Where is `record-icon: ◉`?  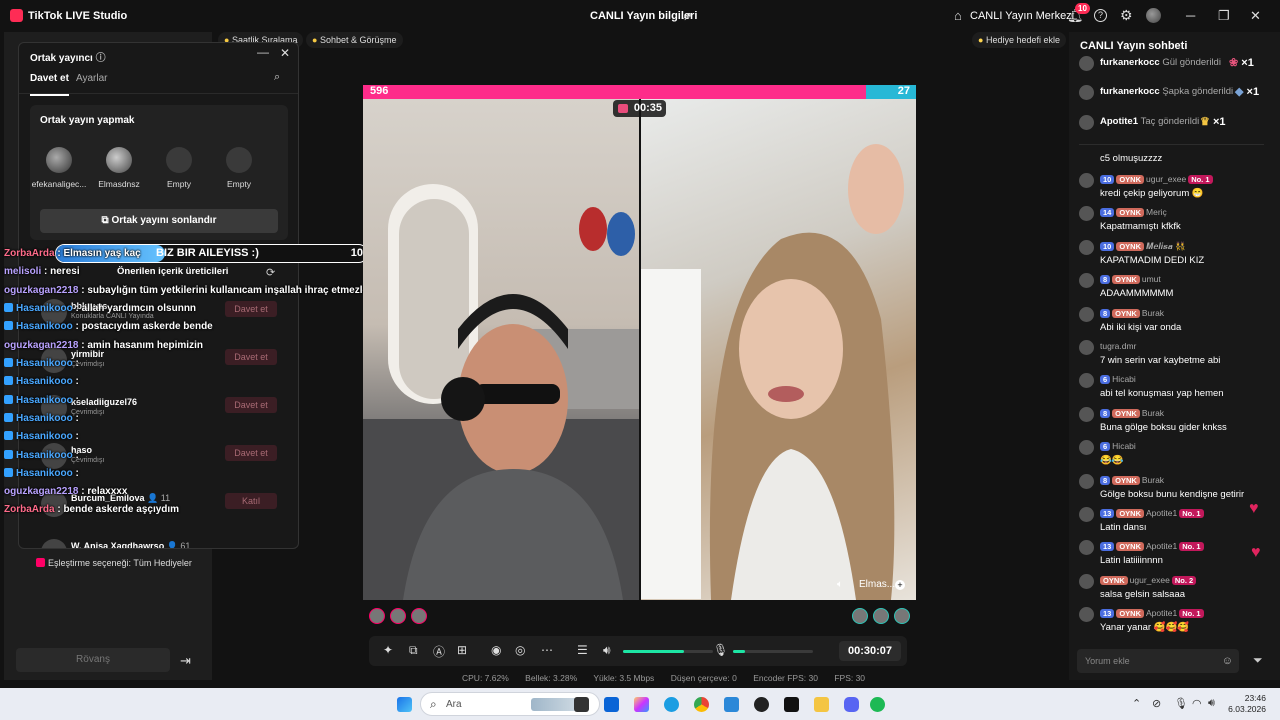
record-icon: ◉ is located at coordinates (496, 650).